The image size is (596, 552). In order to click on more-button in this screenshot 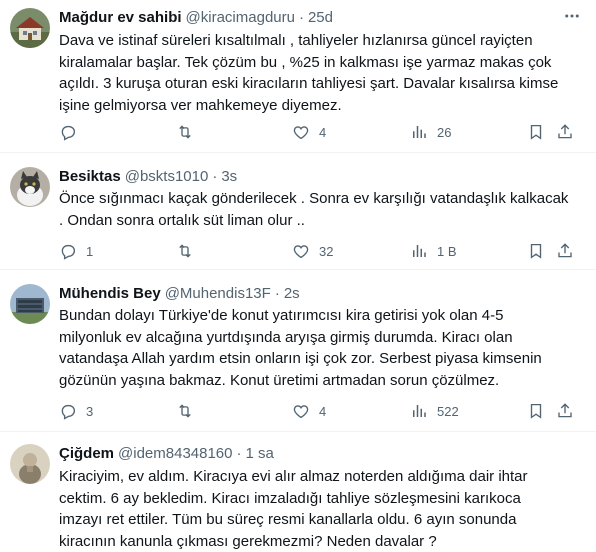, I will do `click(572, 16)`.